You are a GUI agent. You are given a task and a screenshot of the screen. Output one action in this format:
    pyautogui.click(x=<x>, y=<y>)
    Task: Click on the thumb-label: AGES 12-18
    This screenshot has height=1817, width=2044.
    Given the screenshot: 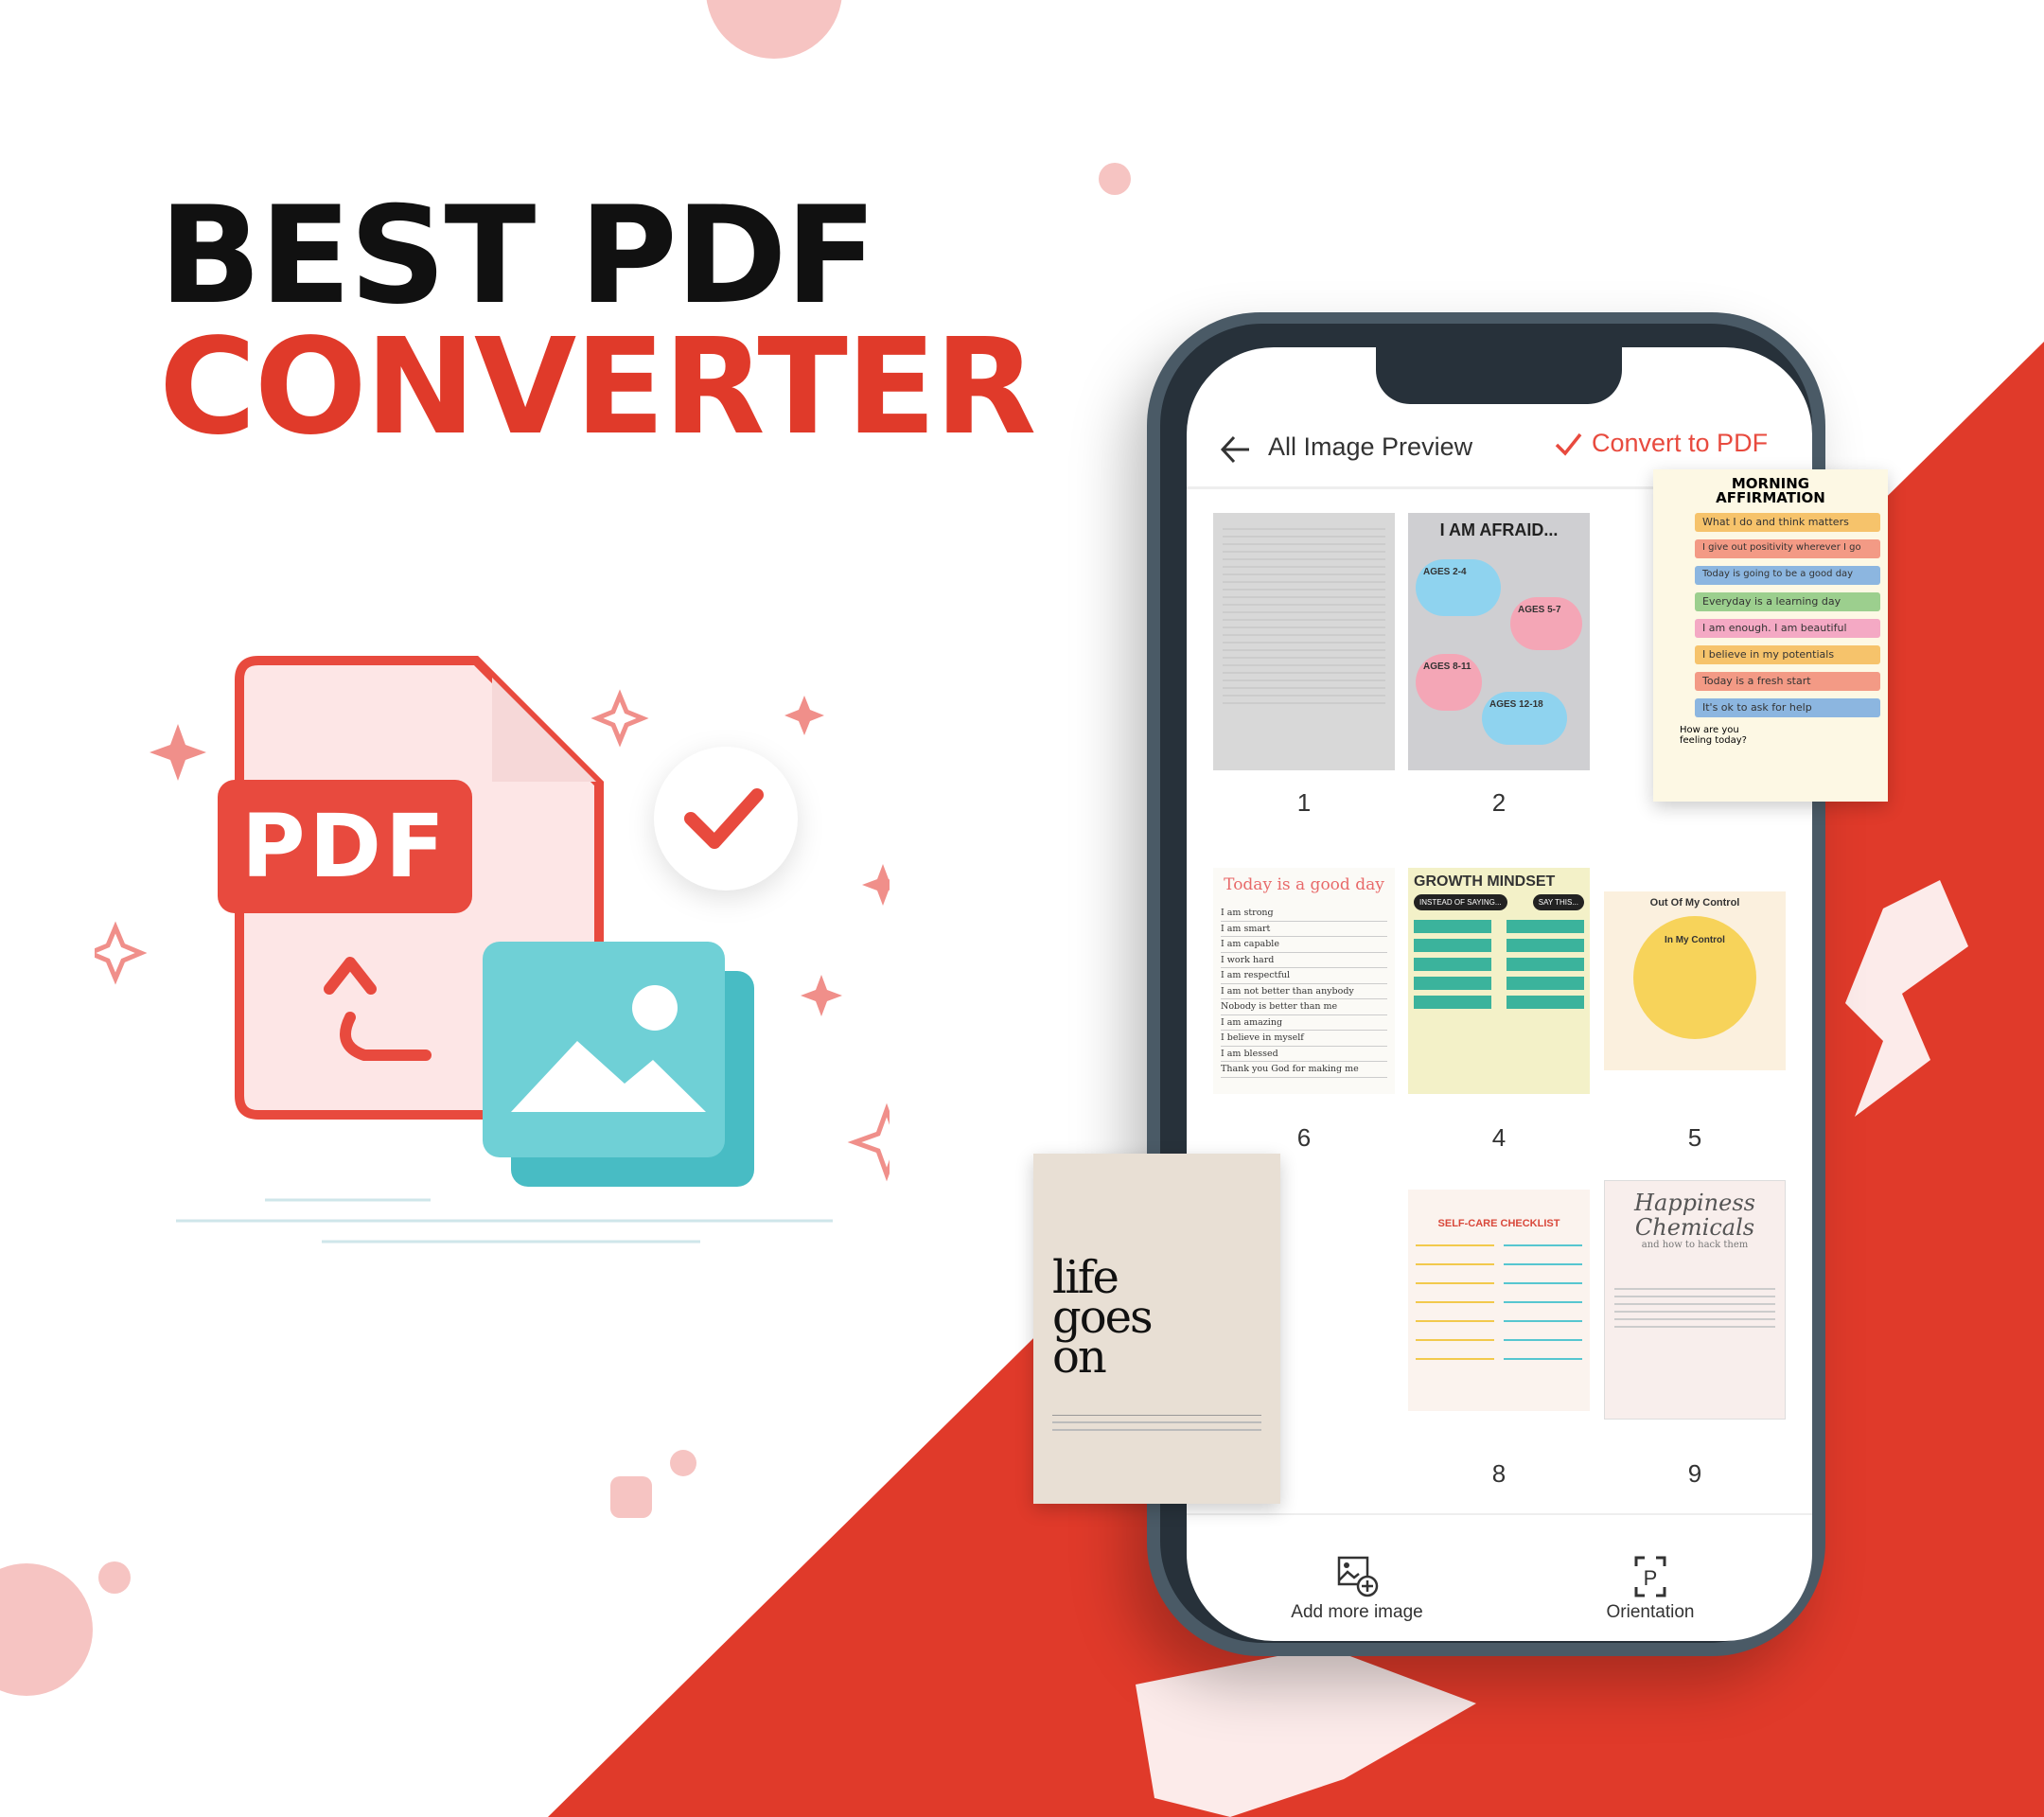 What is the action you would take?
    pyautogui.click(x=1524, y=718)
    